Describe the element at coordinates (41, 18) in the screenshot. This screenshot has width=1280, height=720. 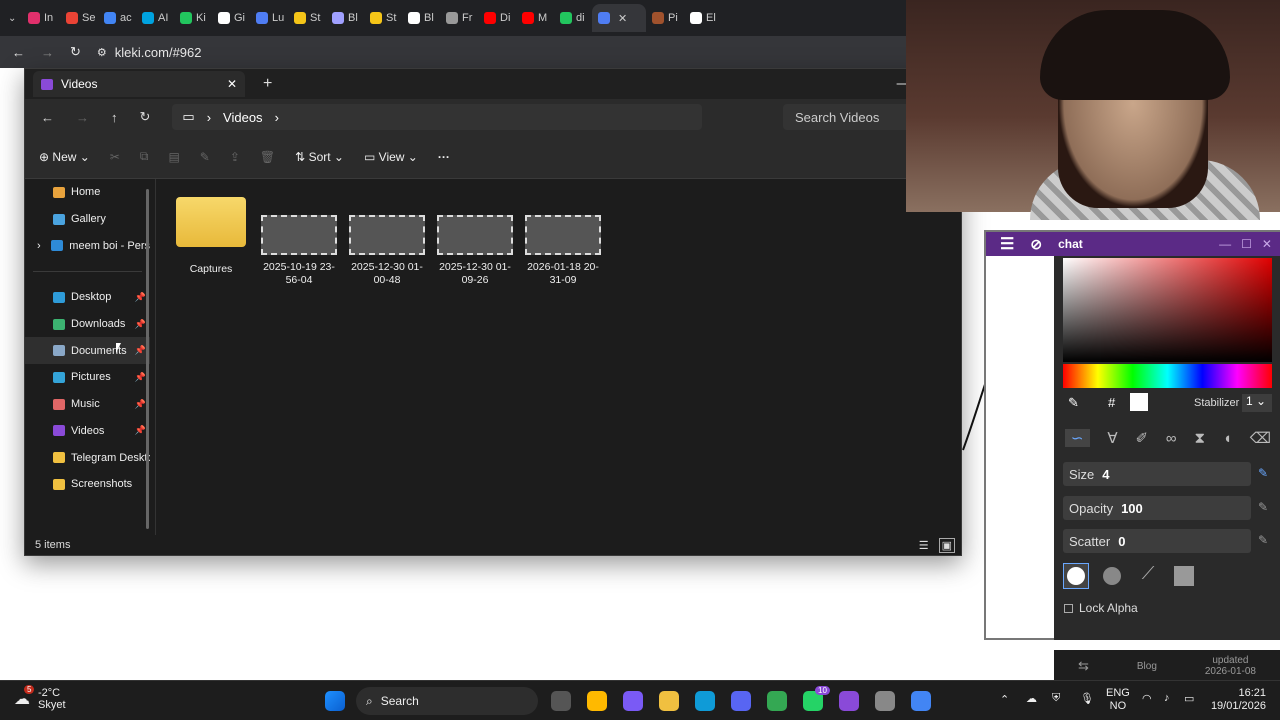
I see `browser-tab: In` at that location.